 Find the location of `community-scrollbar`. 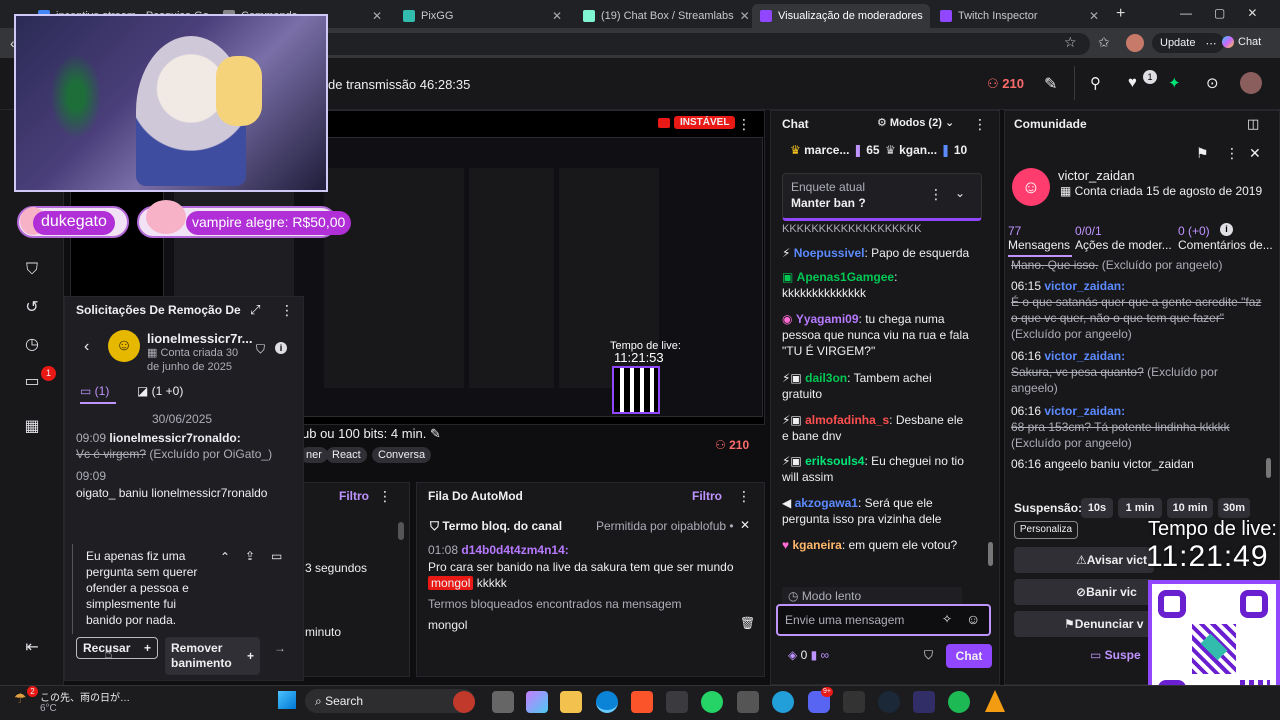

community-scrollbar is located at coordinates (1268, 468).